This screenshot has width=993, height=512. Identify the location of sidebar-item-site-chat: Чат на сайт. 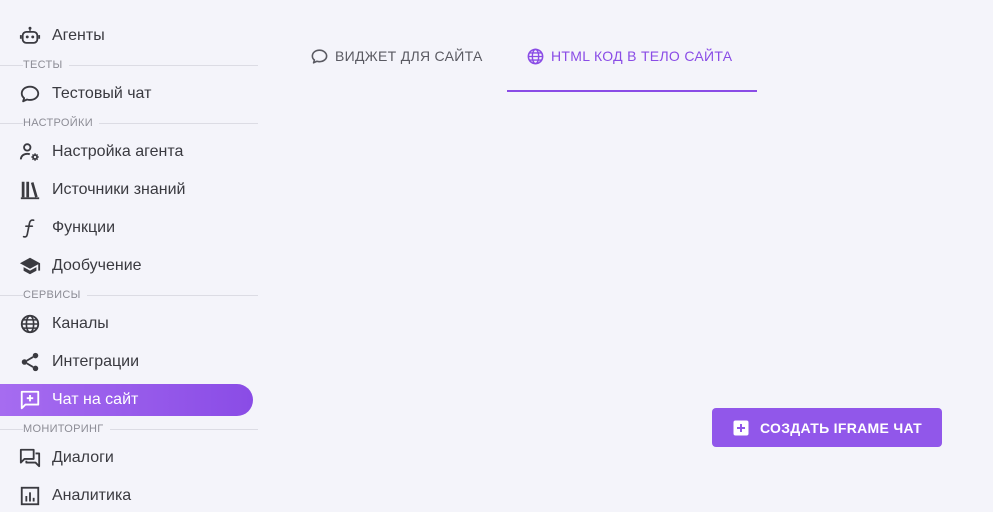
(126, 400).